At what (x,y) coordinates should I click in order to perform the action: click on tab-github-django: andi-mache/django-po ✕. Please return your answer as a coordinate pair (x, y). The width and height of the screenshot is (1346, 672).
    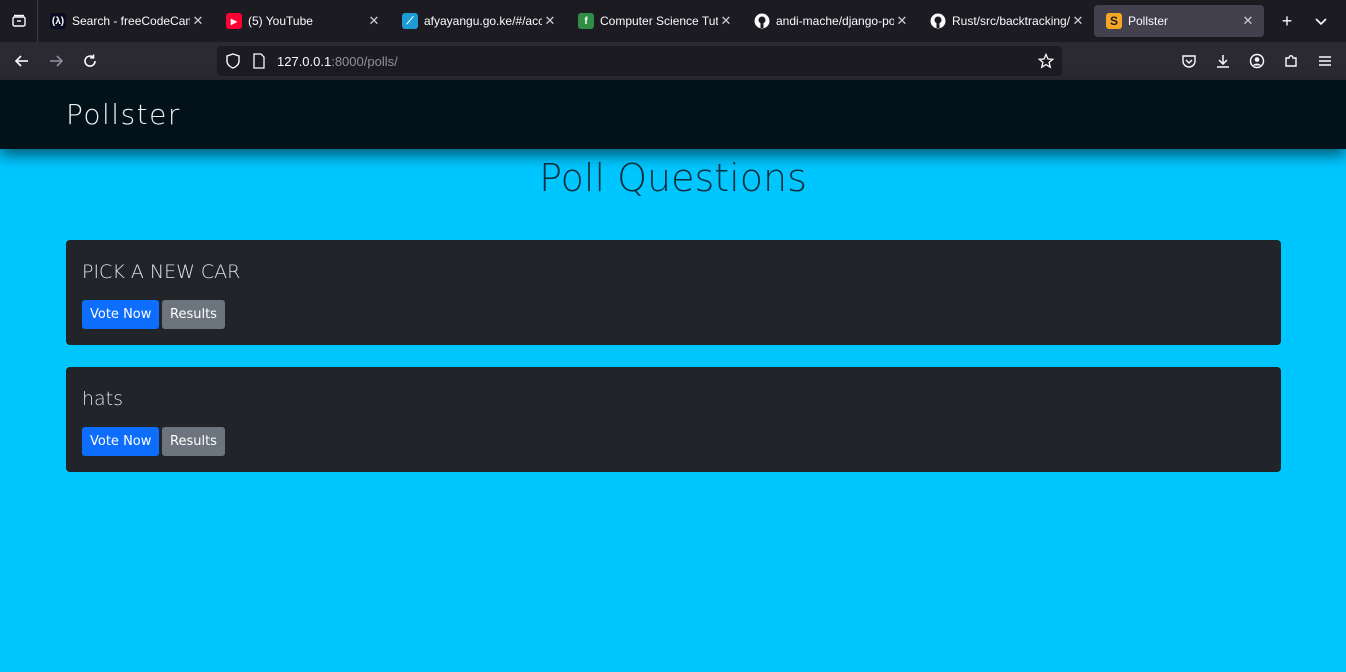
    Looking at the image, I should click on (830, 21).